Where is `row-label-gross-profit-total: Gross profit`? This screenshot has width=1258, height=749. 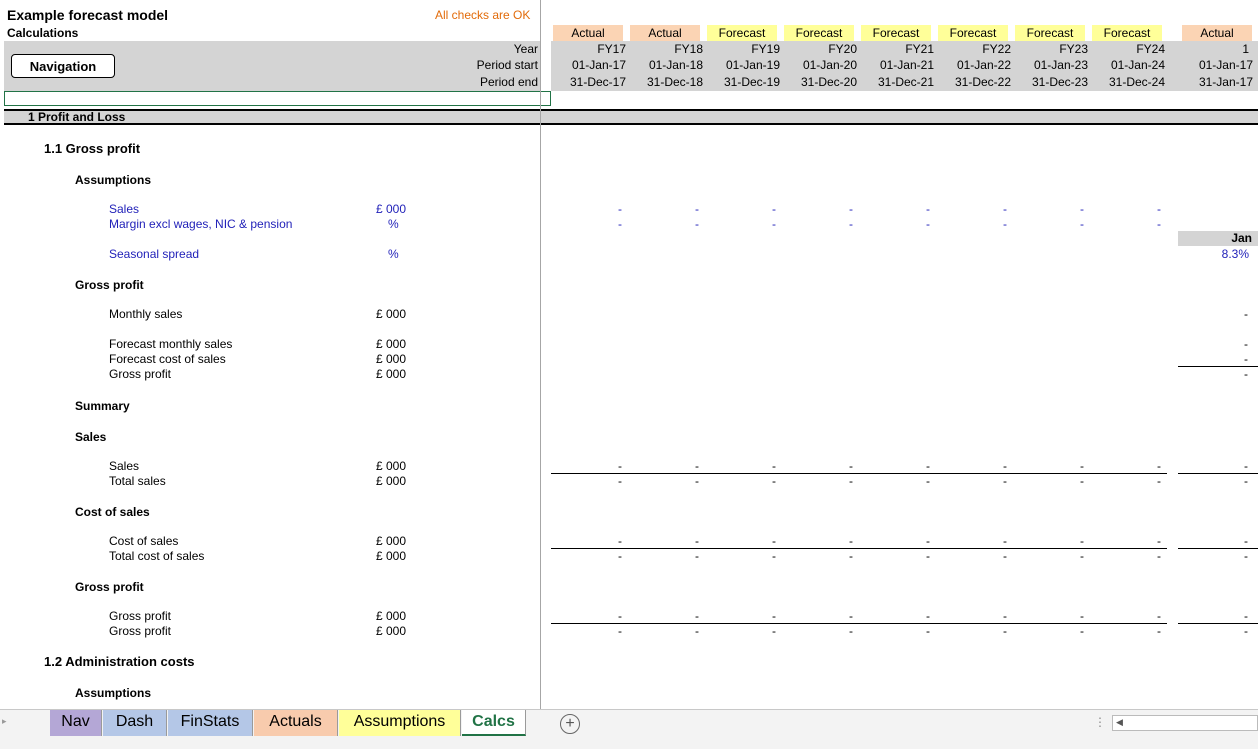 row-label-gross-profit-total: Gross profit is located at coordinates (140, 631).